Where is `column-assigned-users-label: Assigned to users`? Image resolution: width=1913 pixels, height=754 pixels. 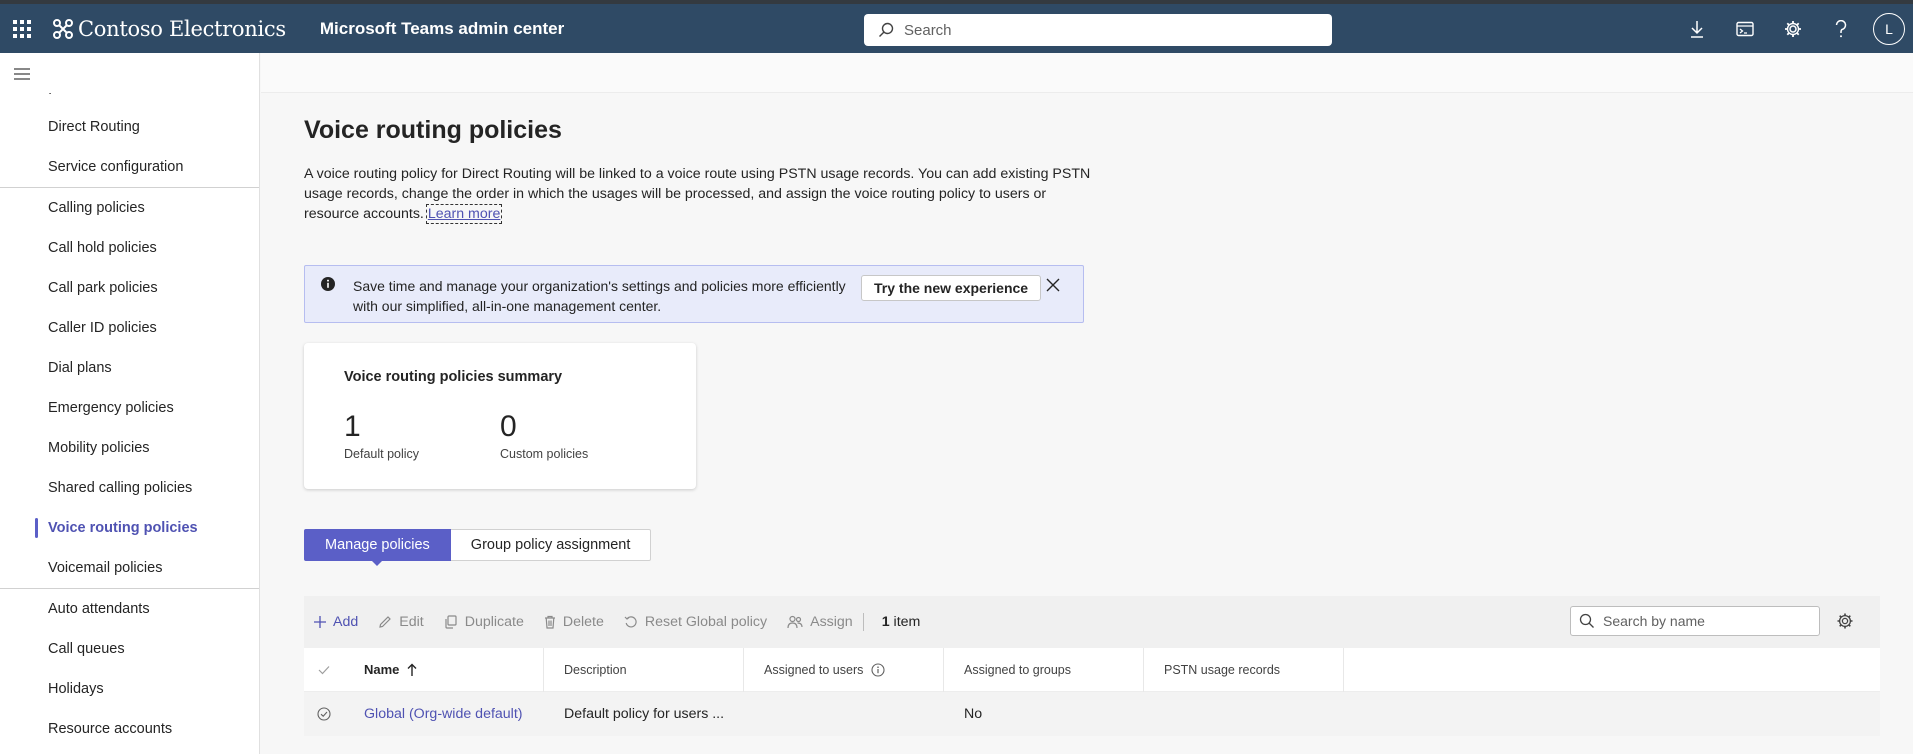
column-assigned-users-label: Assigned to users is located at coordinates (814, 669).